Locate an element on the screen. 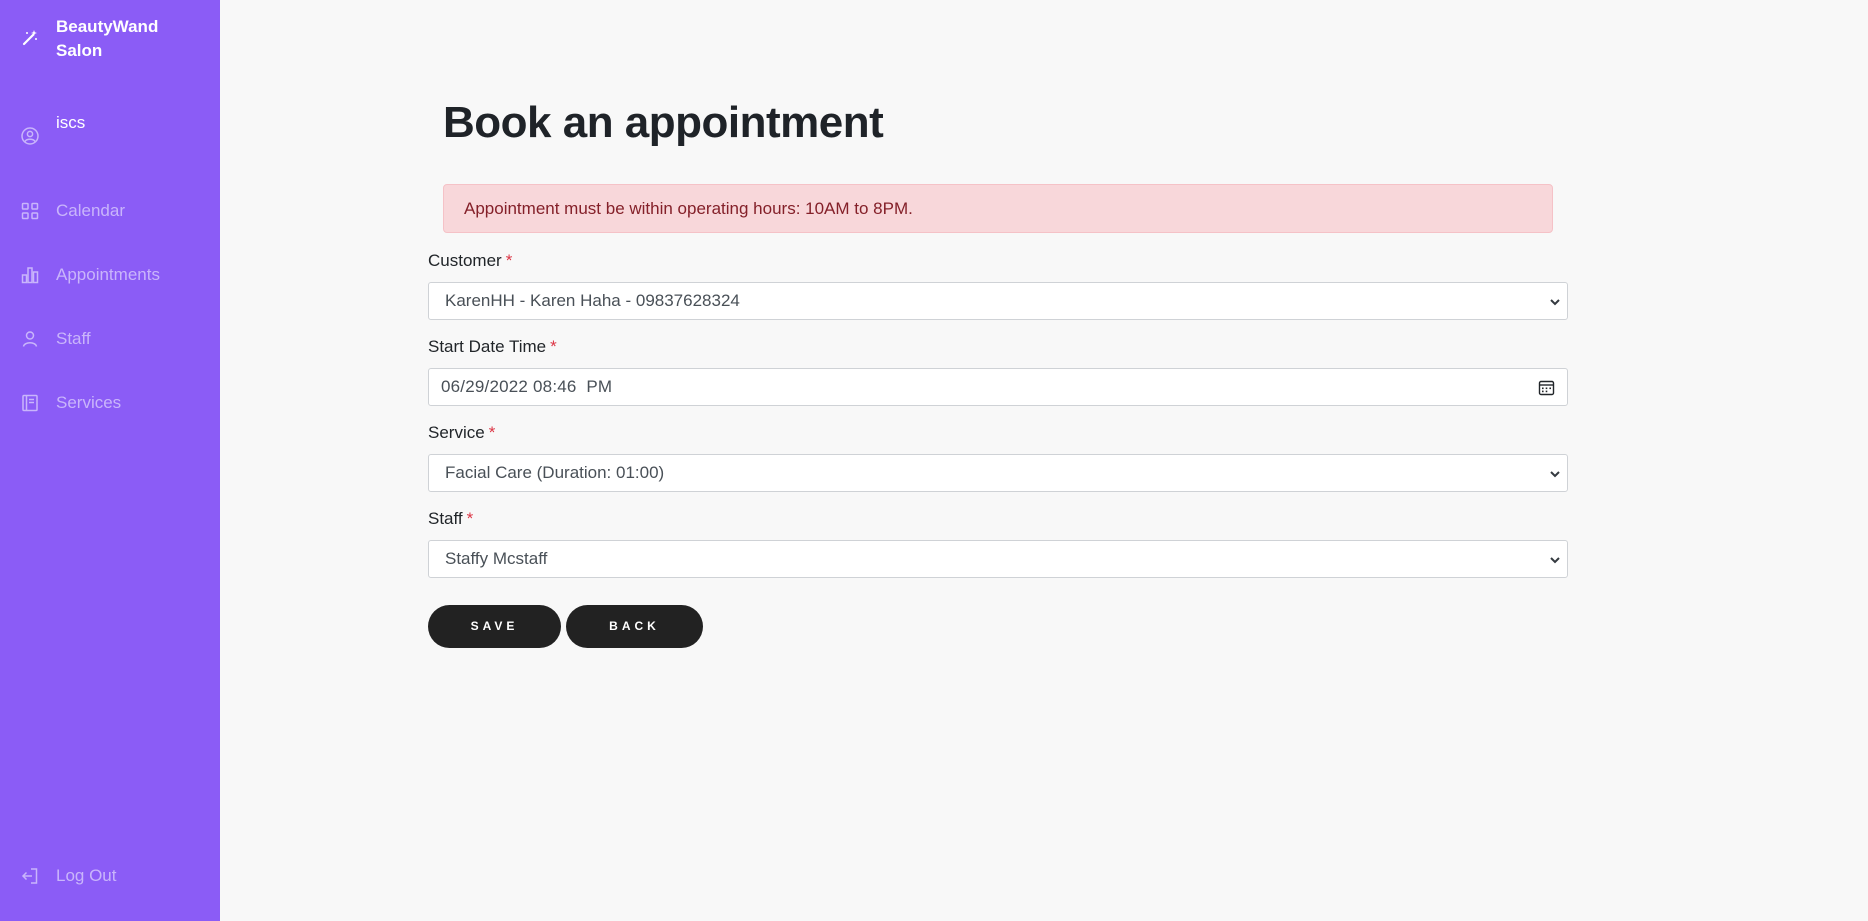  start-datetime-label: Start Date Time * is located at coordinates (492, 347).